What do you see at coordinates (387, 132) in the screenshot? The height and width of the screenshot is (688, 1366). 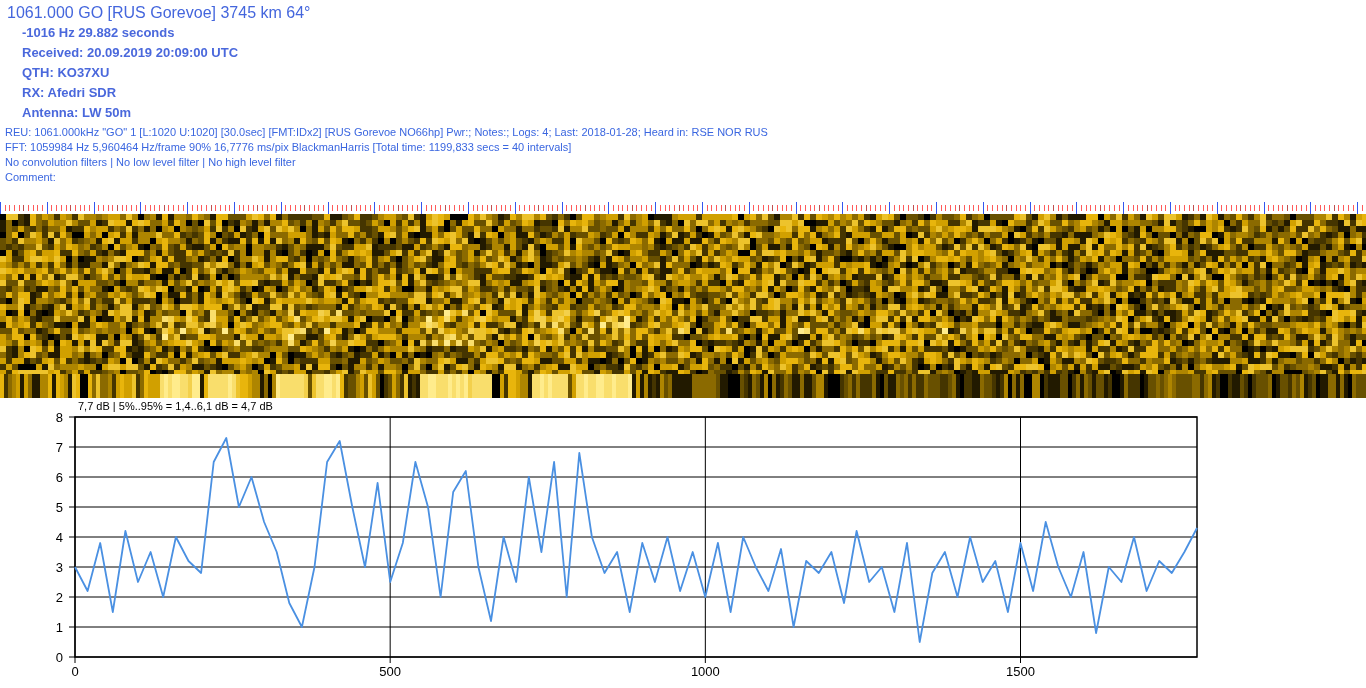 I see `info-line: REU: 1061.000kHz "GO" 1 [L:1020 U:1020] [30.0sec] [FMT:IDx2] [RUS Gorevoe NO66hp] Pwr:; Notes:; Logs: 4; Last: 2018-01-28; Heard in: RSE NOR RUS` at bounding box center [387, 132].